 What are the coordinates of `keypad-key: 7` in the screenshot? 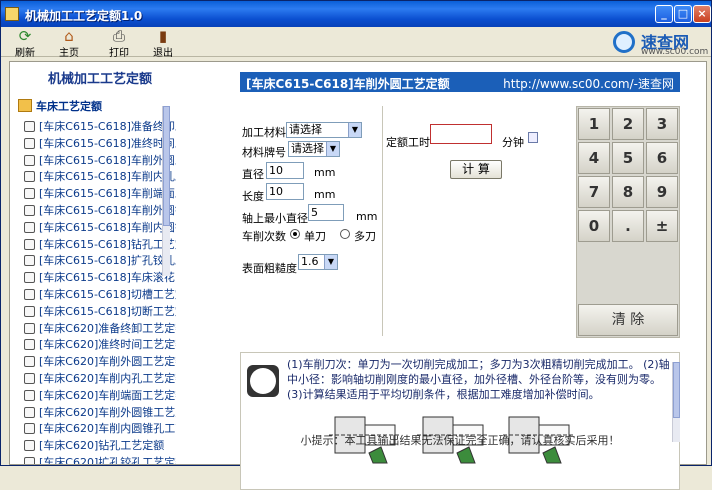 It's located at (594, 192).